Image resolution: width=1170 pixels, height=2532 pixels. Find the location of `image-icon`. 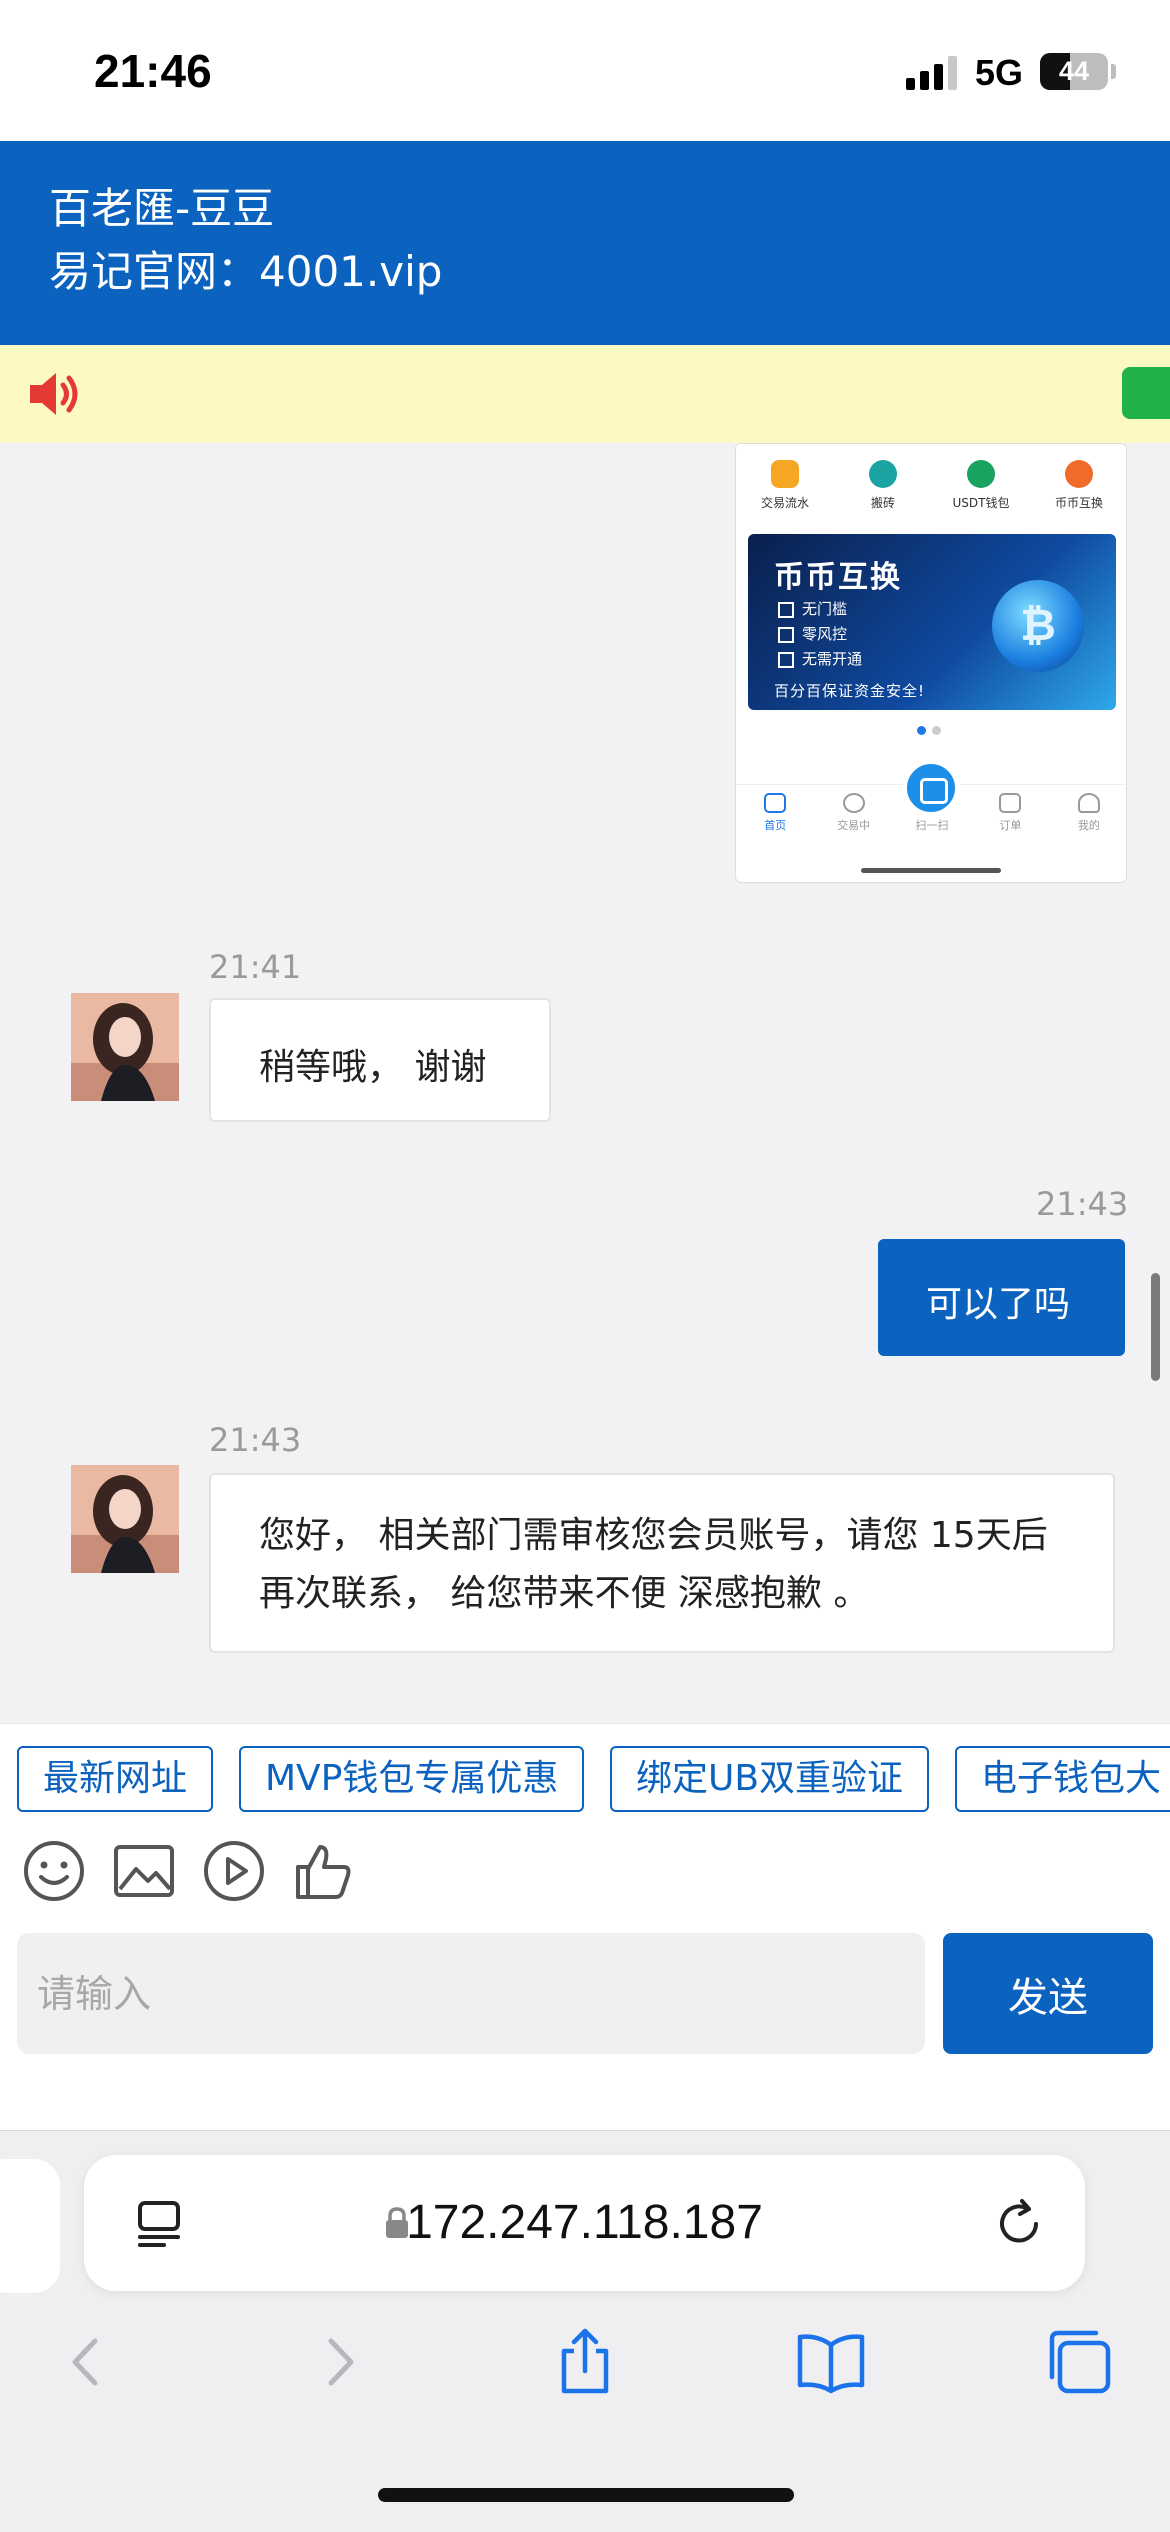

image-icon is located at coordinates (144, 1871).